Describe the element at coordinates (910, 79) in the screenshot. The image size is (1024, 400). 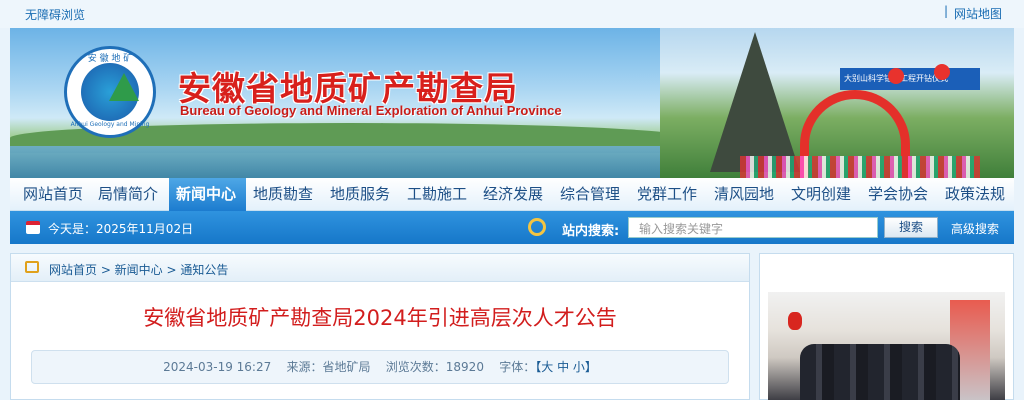
I see `ceremony-banner-text: 大别山科学钻探工程开钻仪式` at that location.